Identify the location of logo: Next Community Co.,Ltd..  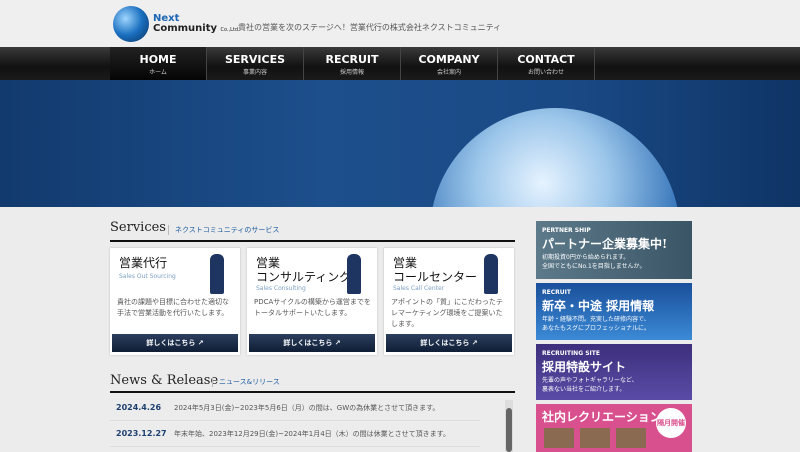
(176, 24).